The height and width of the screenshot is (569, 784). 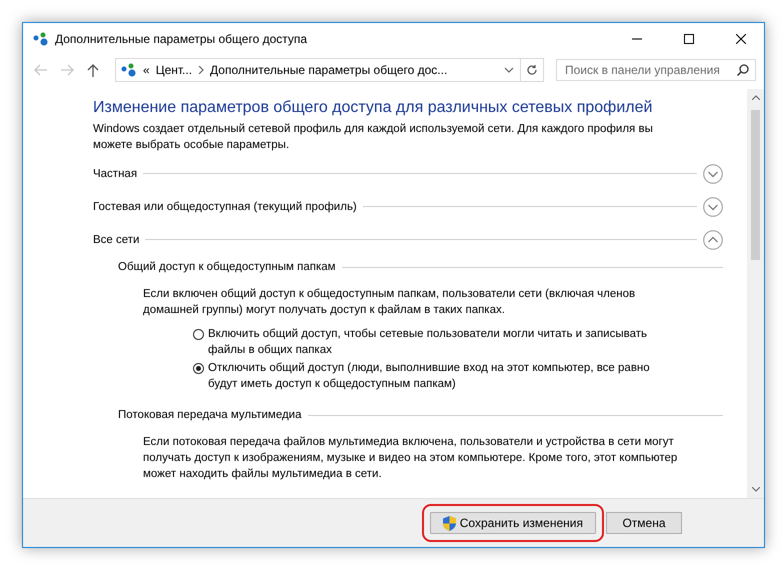 What do you see at coordinates (449, 523) in the screenshot?
I see `shield-icon` at bounding box center [449, 523].